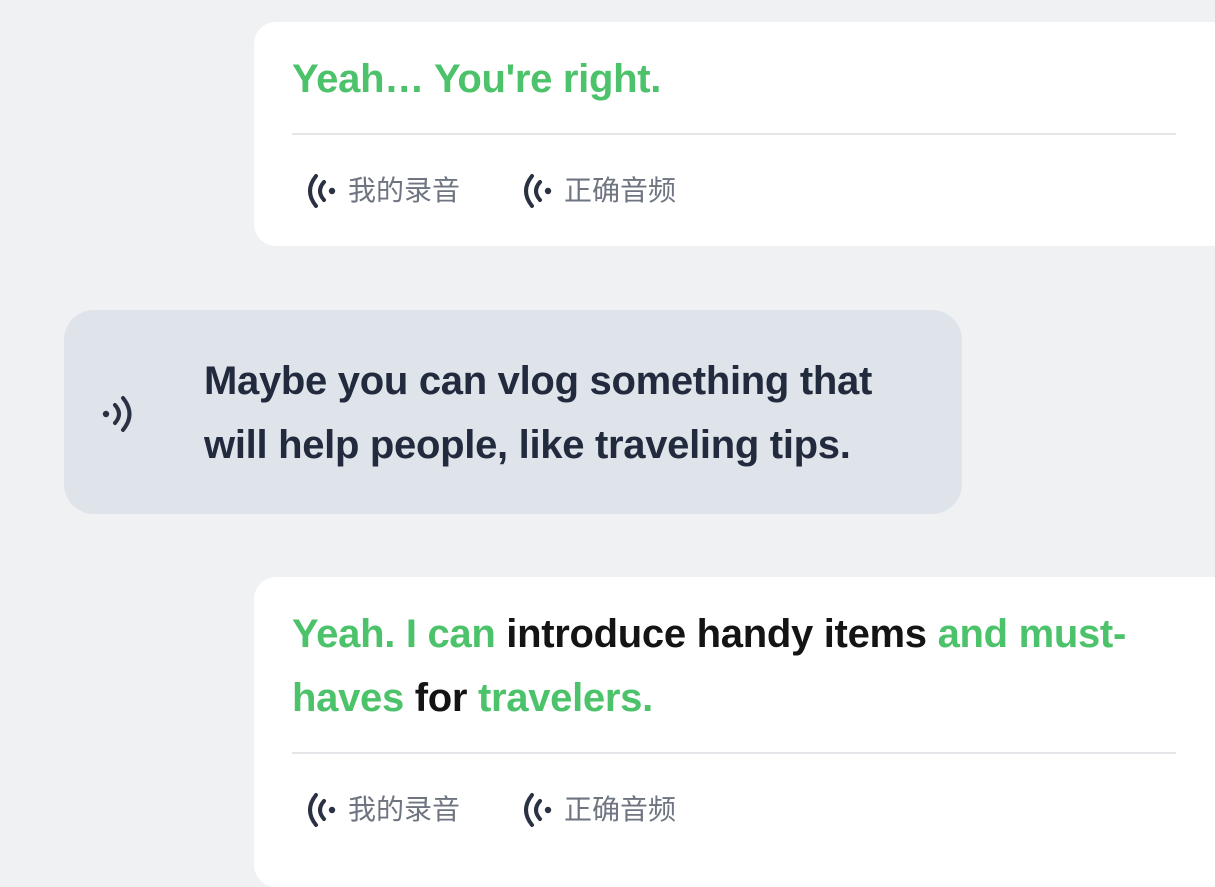 The image size is (1215, 887). Describe the element at coordinates (477, 79) in the screenshot. I see `word-segment-correct: Yeah… You're right.` at that location.